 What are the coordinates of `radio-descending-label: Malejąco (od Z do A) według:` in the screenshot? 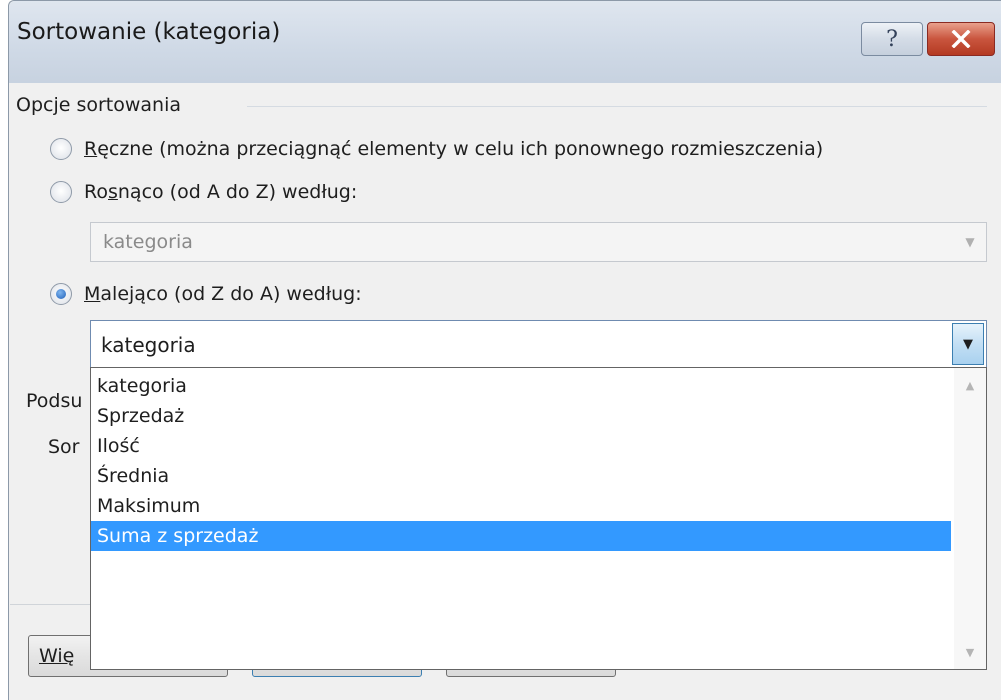 It's located at (223, 294).